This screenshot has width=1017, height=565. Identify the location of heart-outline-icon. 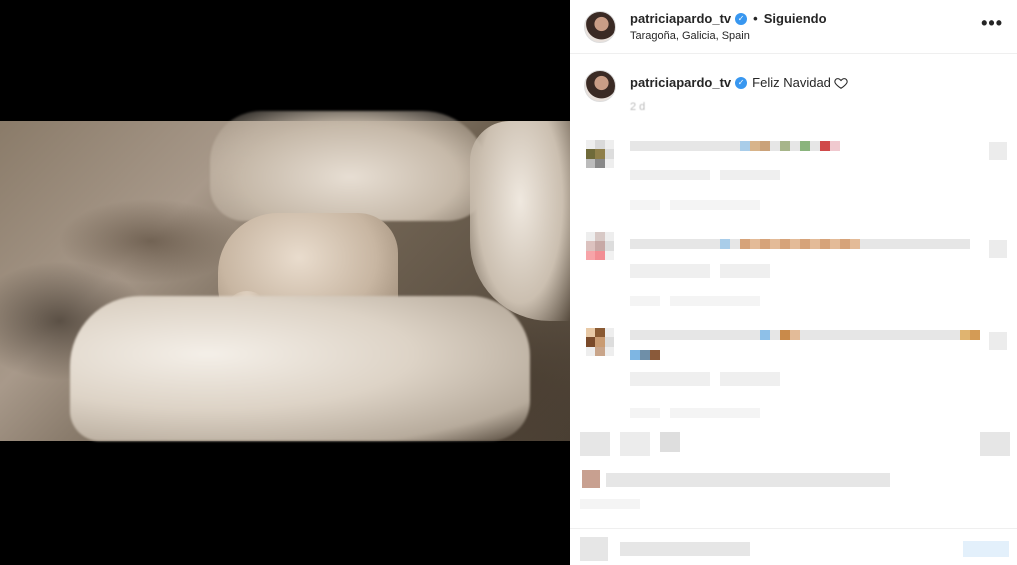
(841, 83).